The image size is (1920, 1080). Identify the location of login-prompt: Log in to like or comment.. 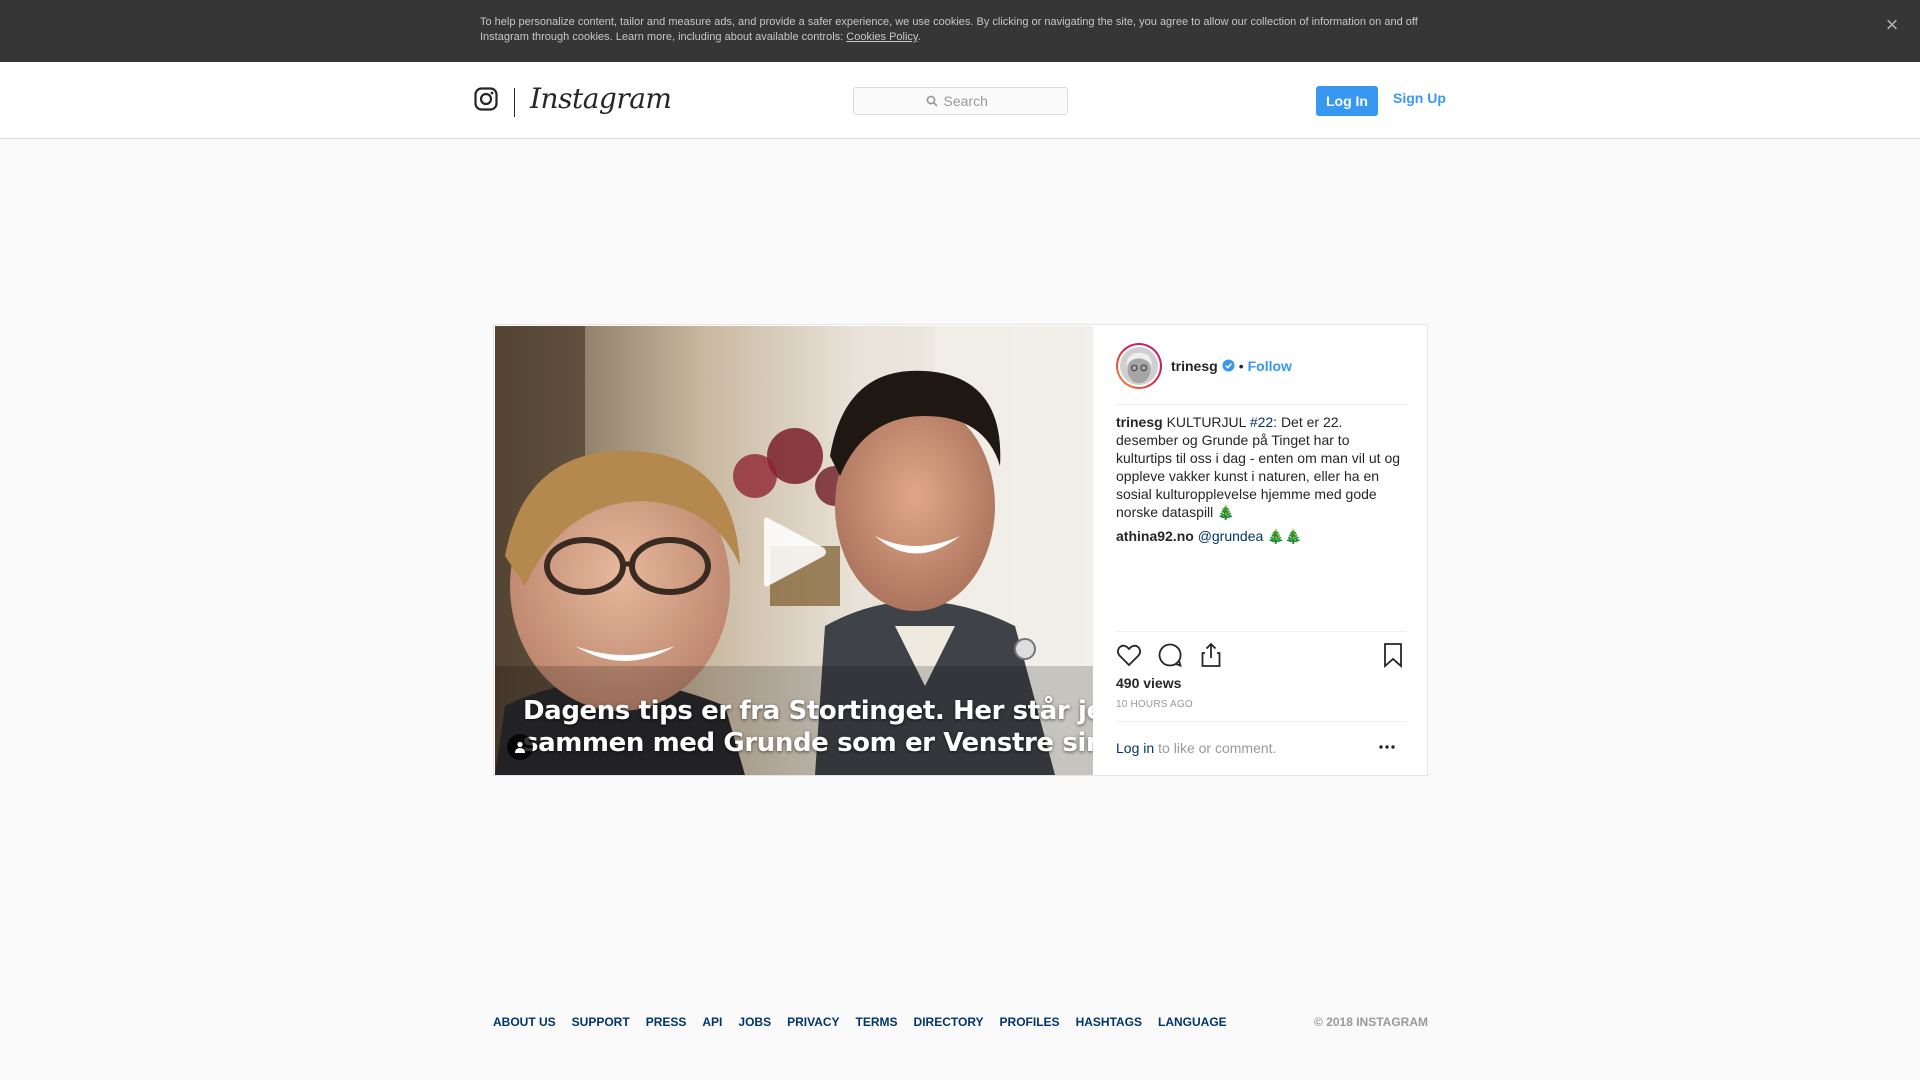
(1261, 747).